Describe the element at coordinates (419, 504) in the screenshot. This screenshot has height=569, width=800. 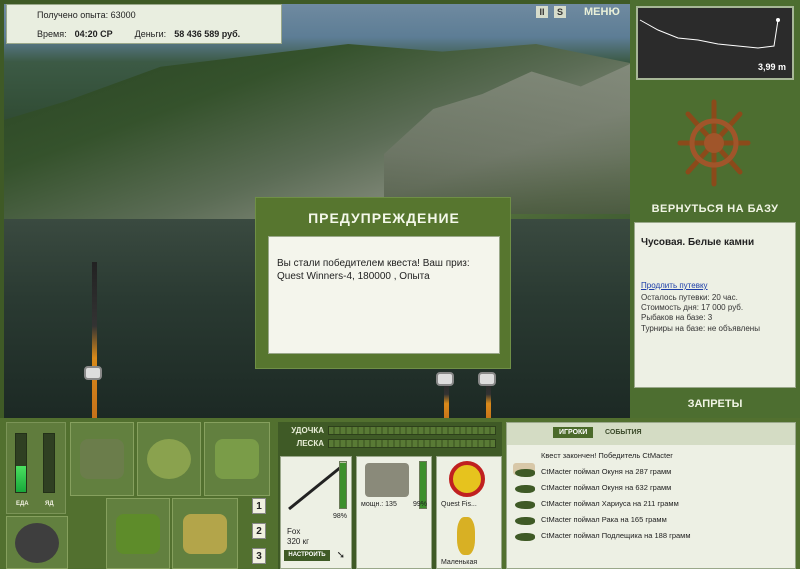
I see `reel-percent: 99%` at that location.